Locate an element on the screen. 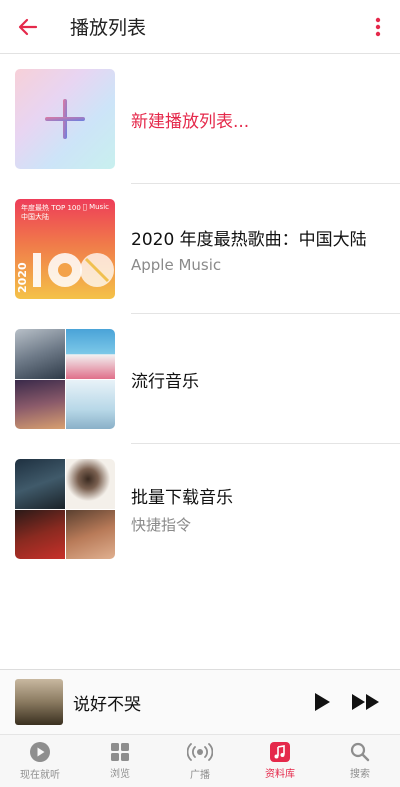 Image resolution: width=400 pixels, height=787 pixels. more-options-button is located at coordinates (378, 27).